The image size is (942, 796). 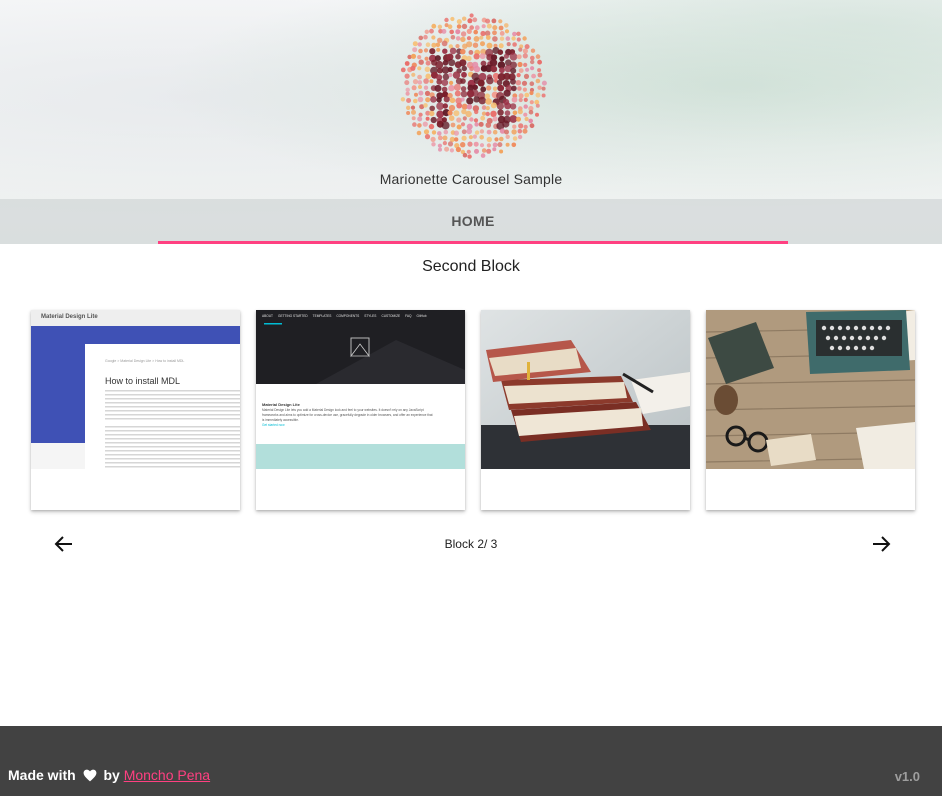 What do you see at coordinates (143, 381) in the screenshot?
I see `card-heading: How to install MDL` at bounding box center [143, 381].